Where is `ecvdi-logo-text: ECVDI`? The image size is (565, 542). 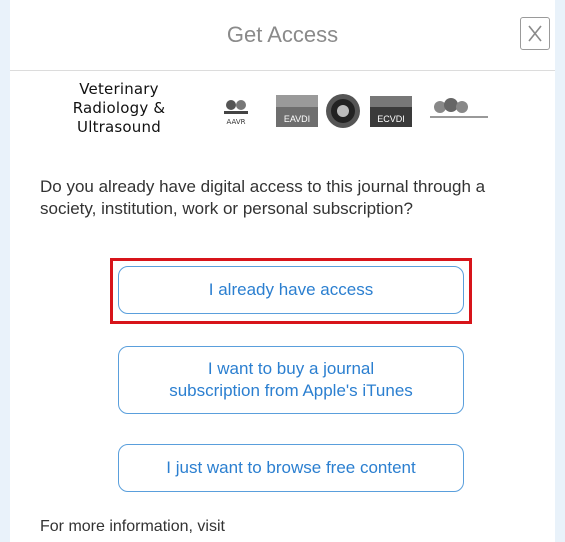
ecvdi-logo-text: ECVDI is located at coordinates (391, 119).